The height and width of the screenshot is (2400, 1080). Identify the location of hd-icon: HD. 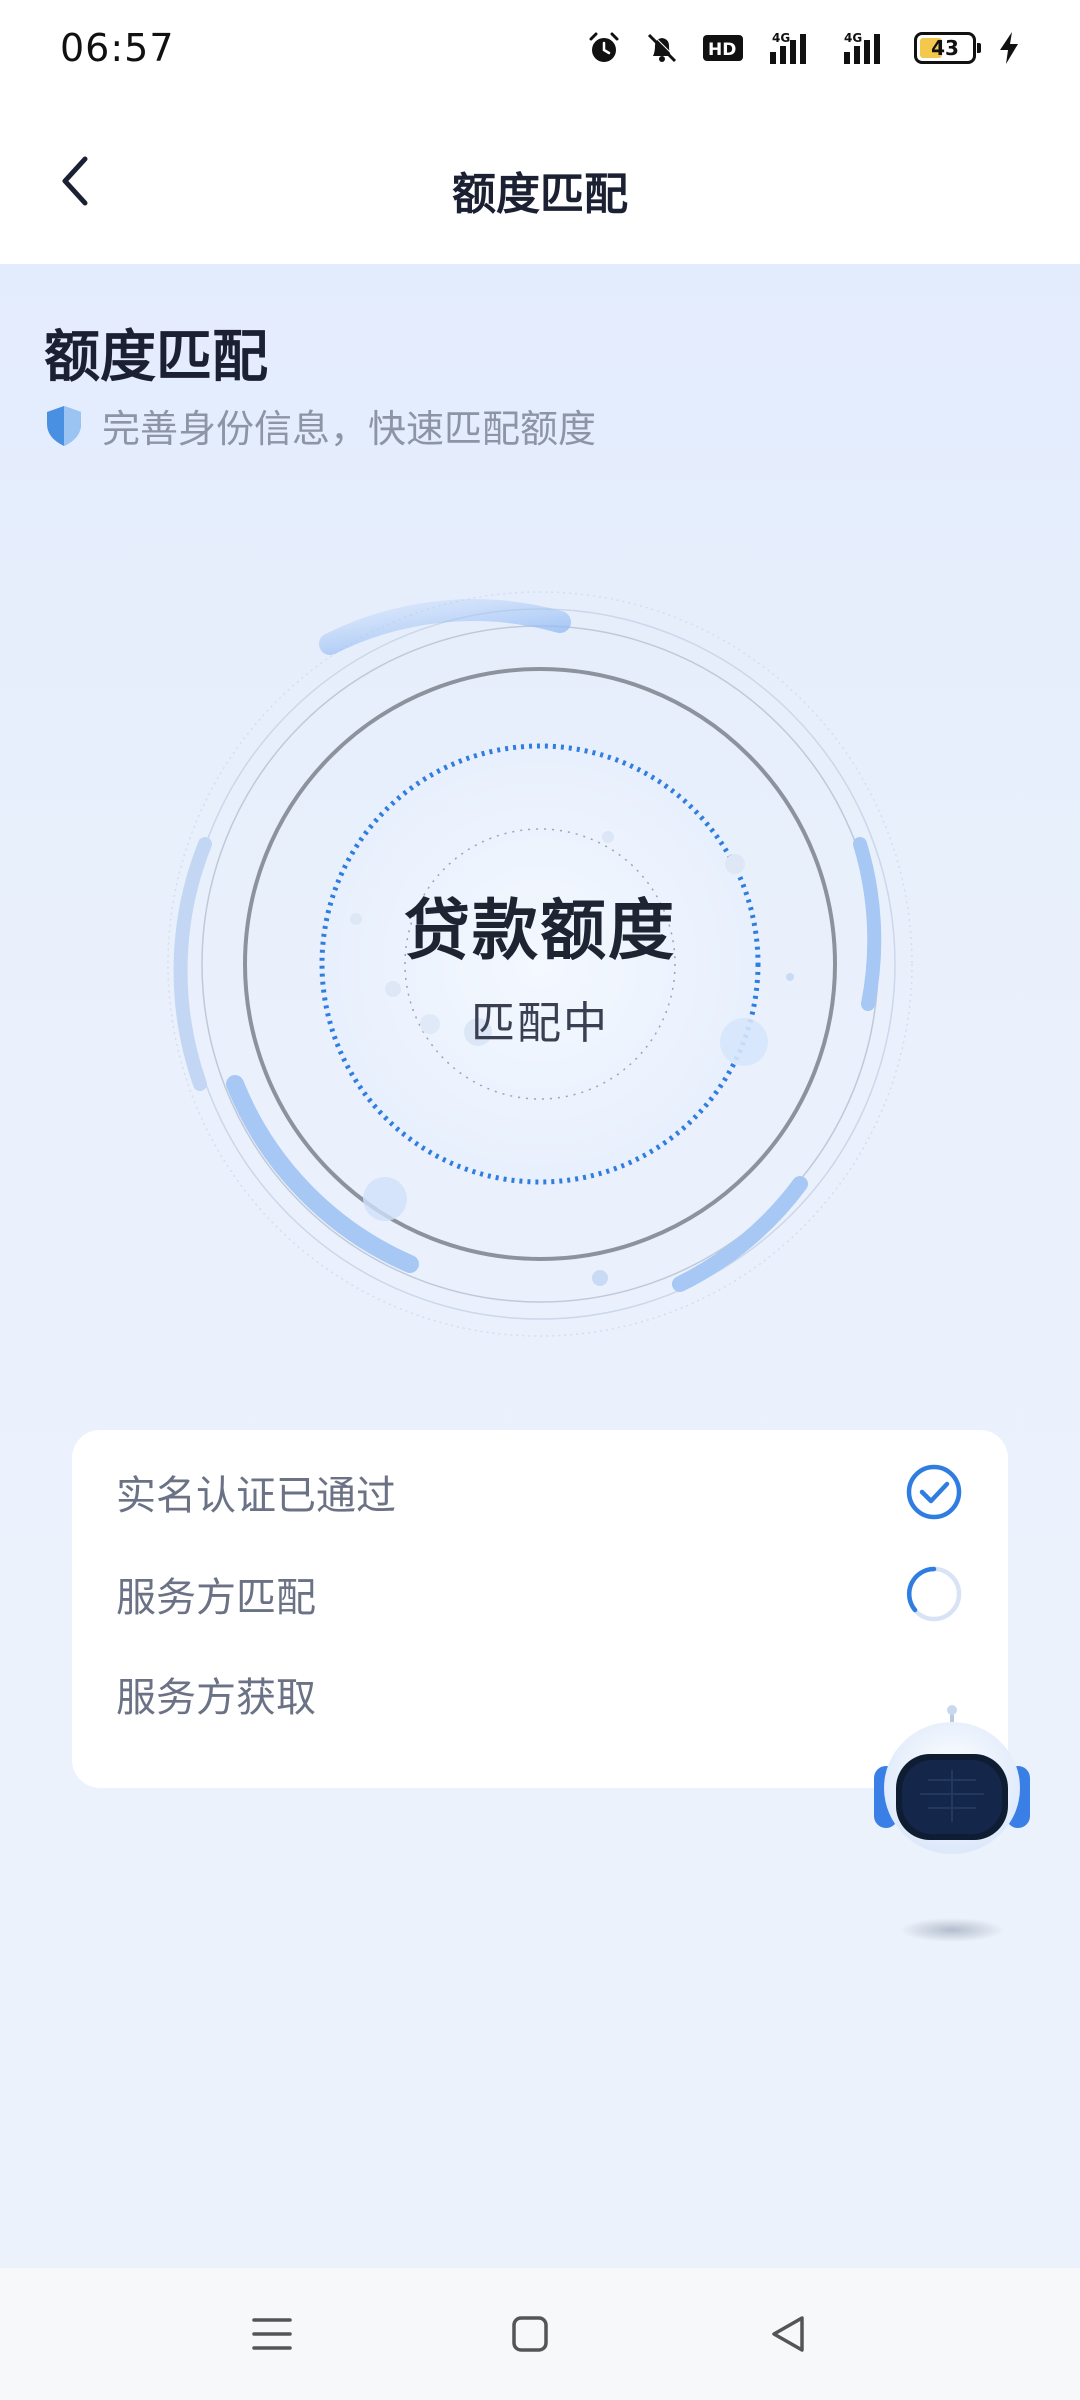
(723, 48).